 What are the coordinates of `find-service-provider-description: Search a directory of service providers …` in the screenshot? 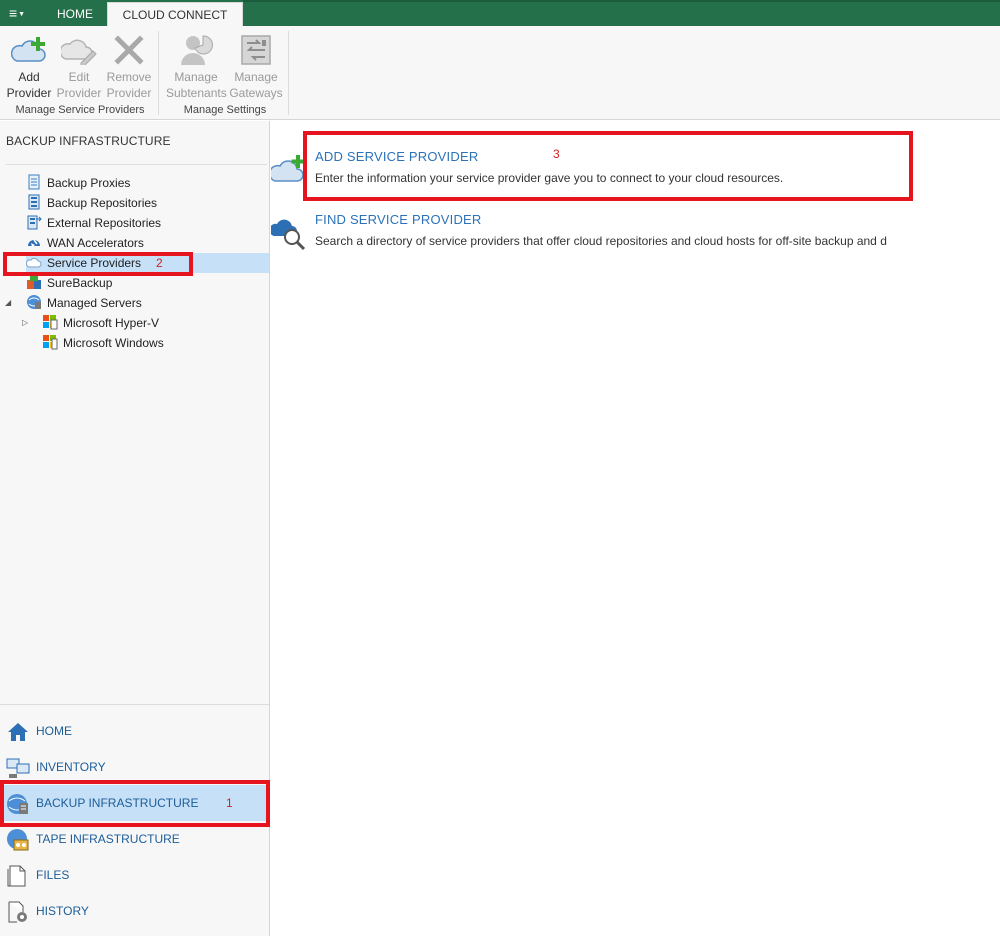 It's located at (601, 241).